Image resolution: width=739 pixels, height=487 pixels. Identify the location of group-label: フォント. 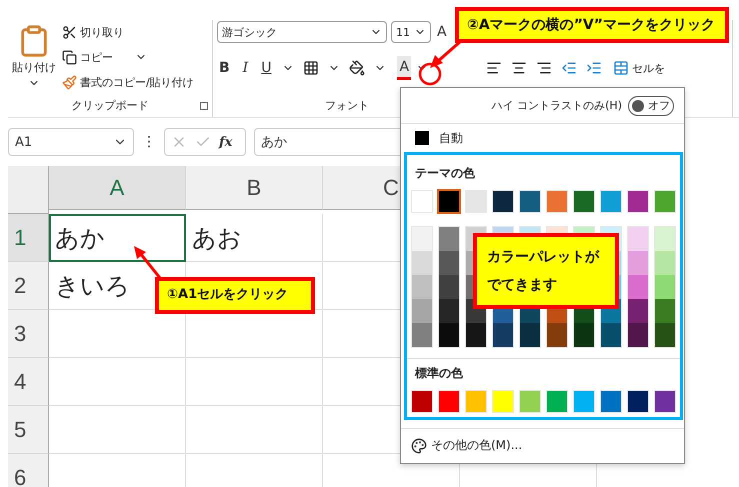
(347, 105).